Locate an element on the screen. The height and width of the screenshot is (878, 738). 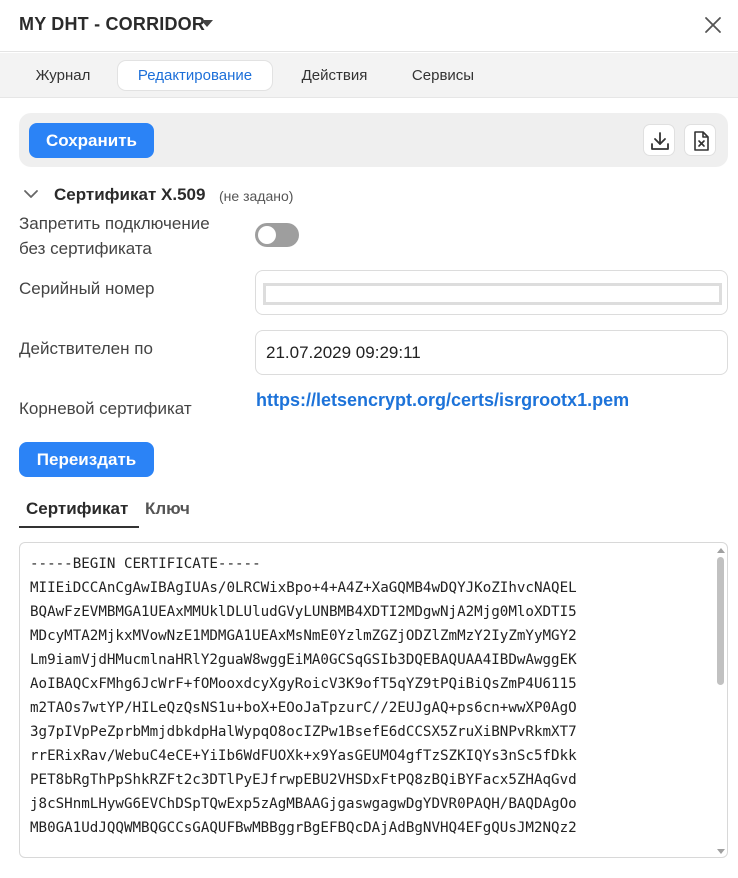
tab-bar: Журнал Редактирование Действия Сервисы is located at coordinates (369, 75).